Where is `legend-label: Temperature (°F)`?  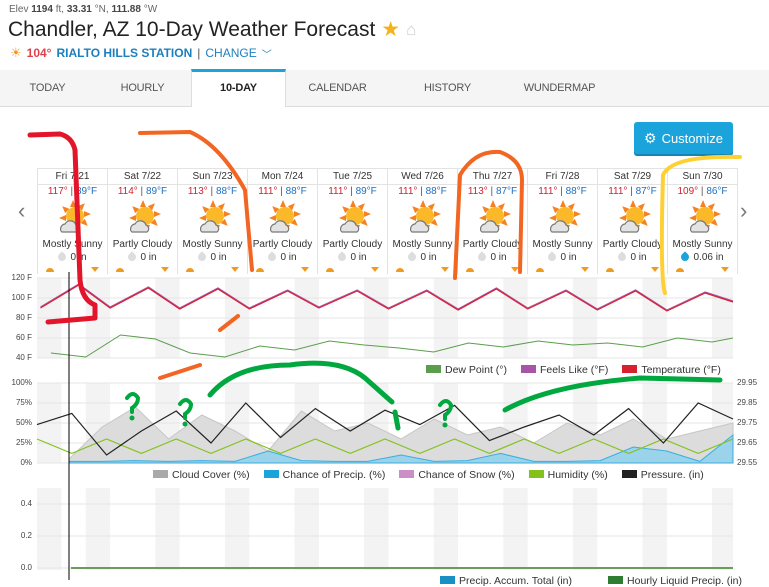 legend-label: Temperature (°F) is located at coordinates (681, 370).